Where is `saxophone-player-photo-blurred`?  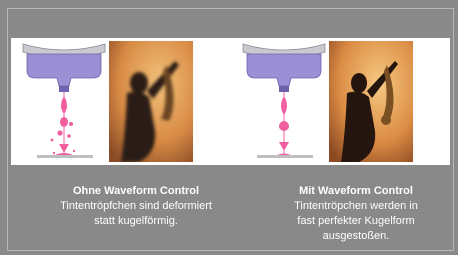 saxophone-player-photo-blurred is located at coordinates (151, 101).